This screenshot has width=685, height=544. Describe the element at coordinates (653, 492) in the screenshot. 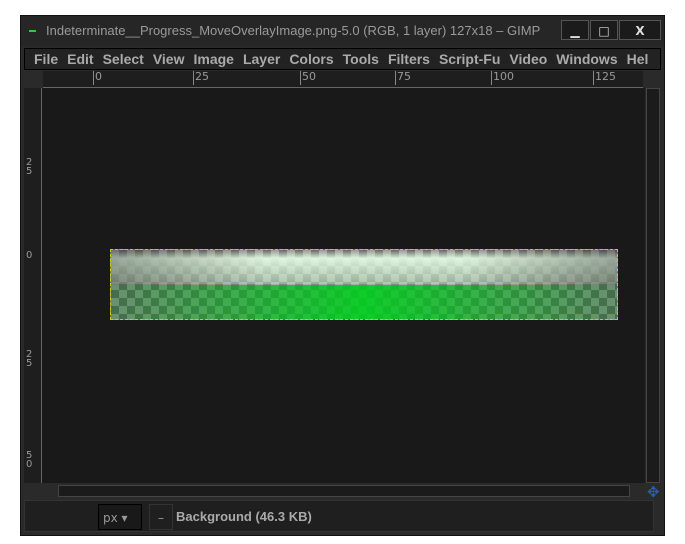

I see `navigate-icon: ✥` at that location.